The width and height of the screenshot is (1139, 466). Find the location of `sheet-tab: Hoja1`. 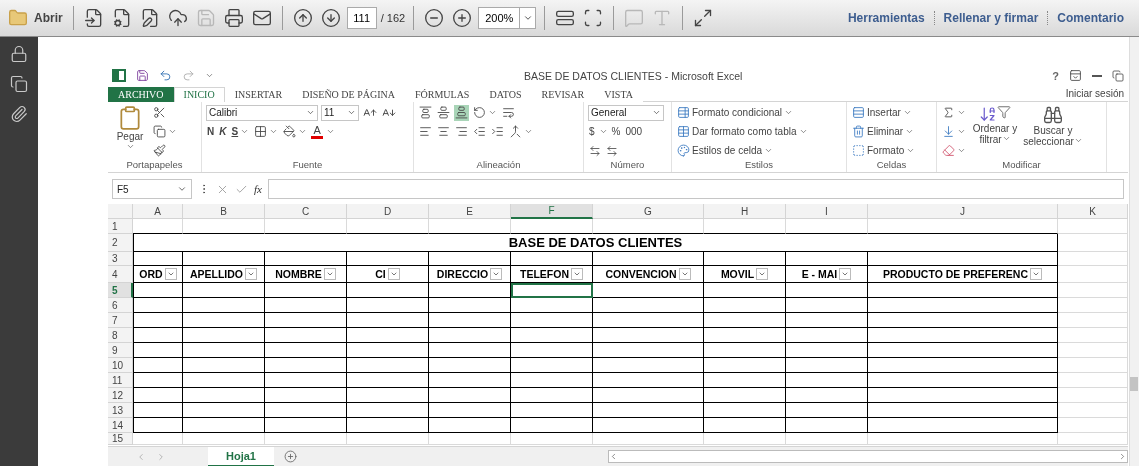

sheet-tab: Hoja1 is located at coordinates (241, 456).